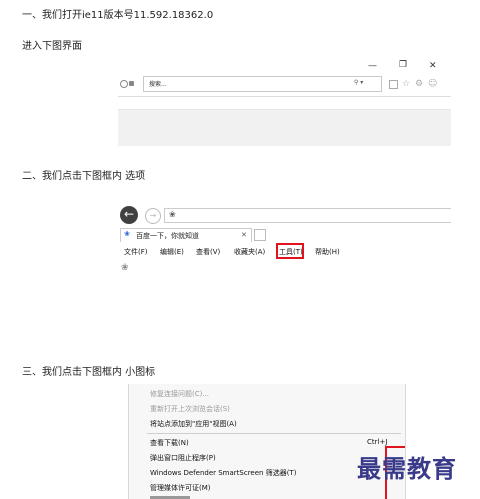  I want to click on new-tab-button, so click(260, 235).